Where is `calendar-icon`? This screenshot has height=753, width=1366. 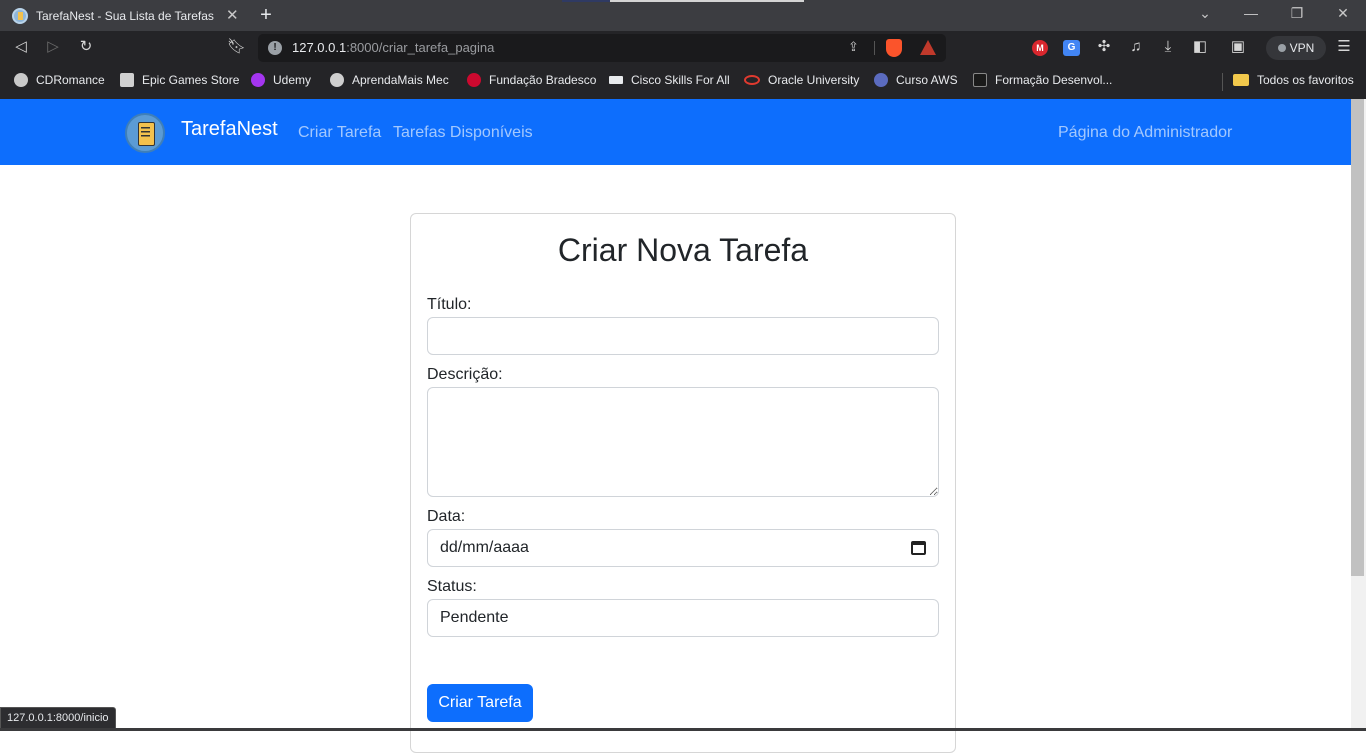
calendar-icon is located at coordinates (918, 548).